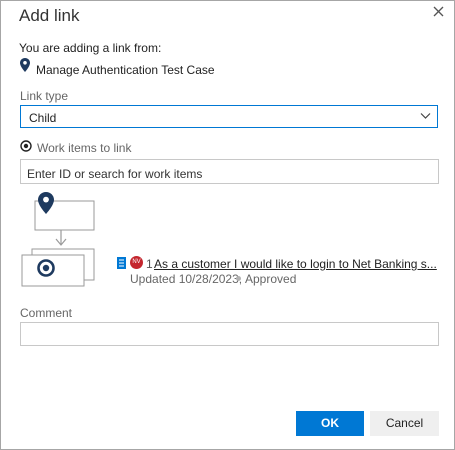  I want to click on close-icon, so click(439, 12).